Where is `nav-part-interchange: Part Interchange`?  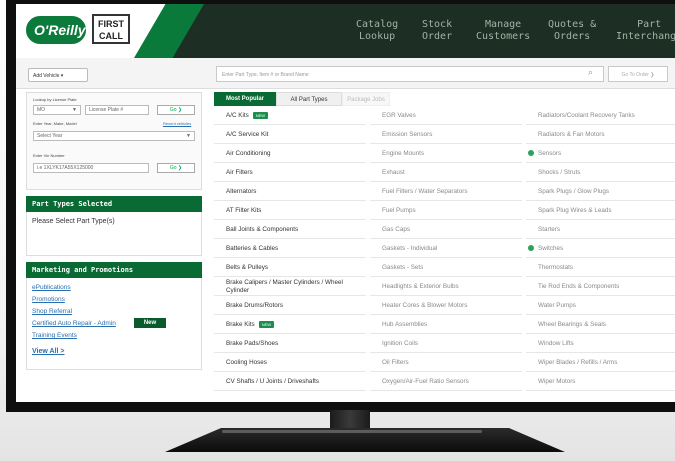 nav-part-interchange: Part Interchange is located at coordinates (645, 31).